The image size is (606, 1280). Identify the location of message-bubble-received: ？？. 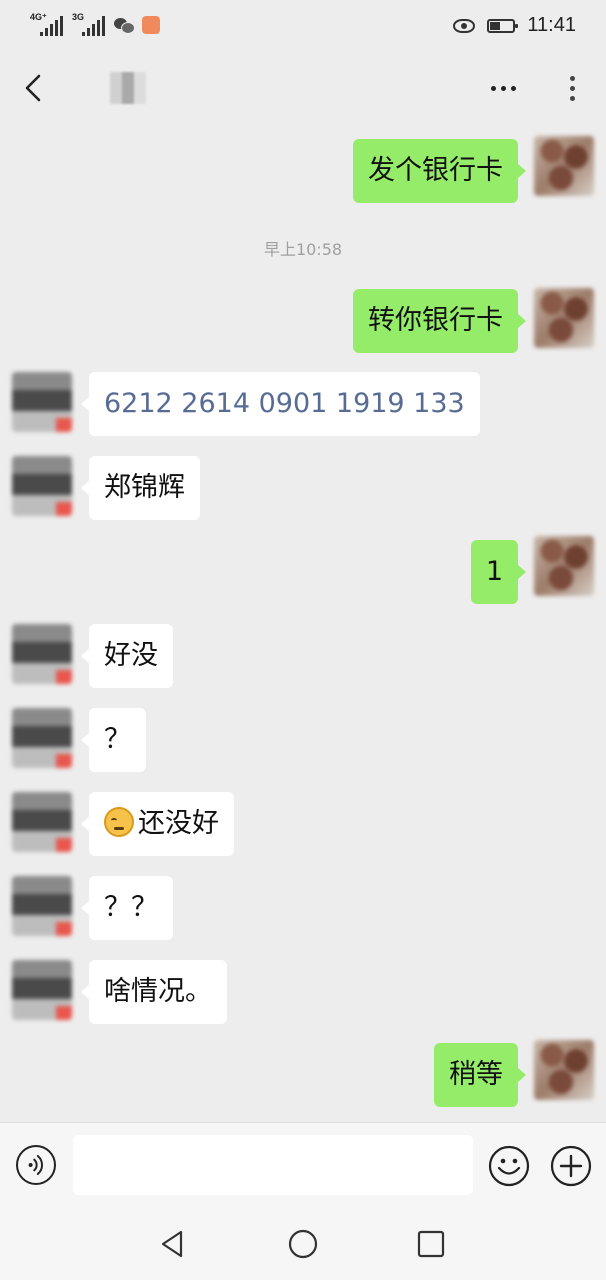
(127, 908).